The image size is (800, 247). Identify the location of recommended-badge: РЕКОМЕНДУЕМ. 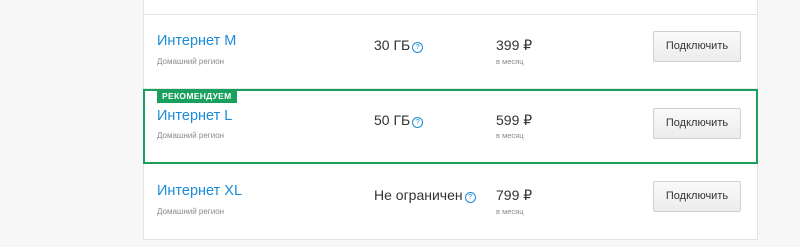
(197, 96).